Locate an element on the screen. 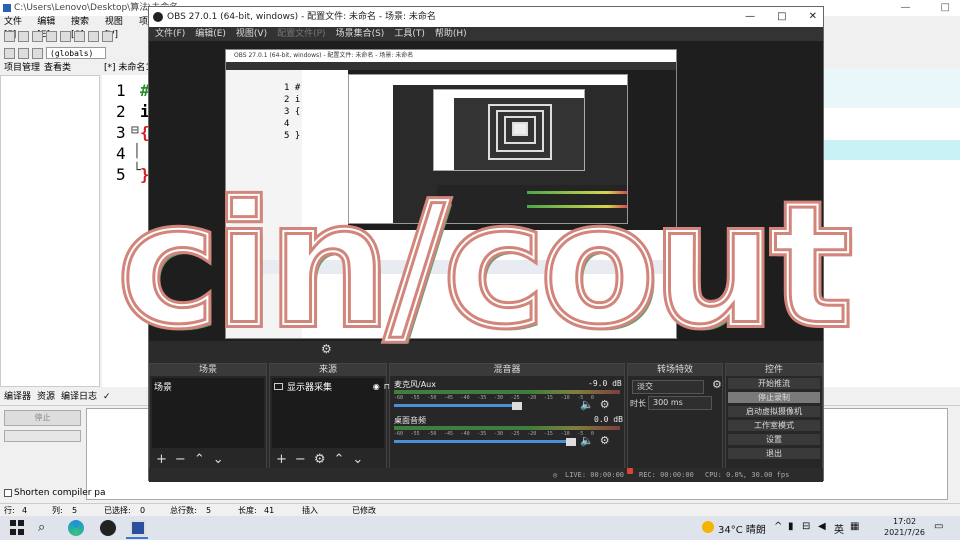 Image resolution: width=960 pixels, height=540 pixels. transitions-dock: 转场特效 淡交 ⚙ 时长 300 ms is located at coordinates (675, 417).